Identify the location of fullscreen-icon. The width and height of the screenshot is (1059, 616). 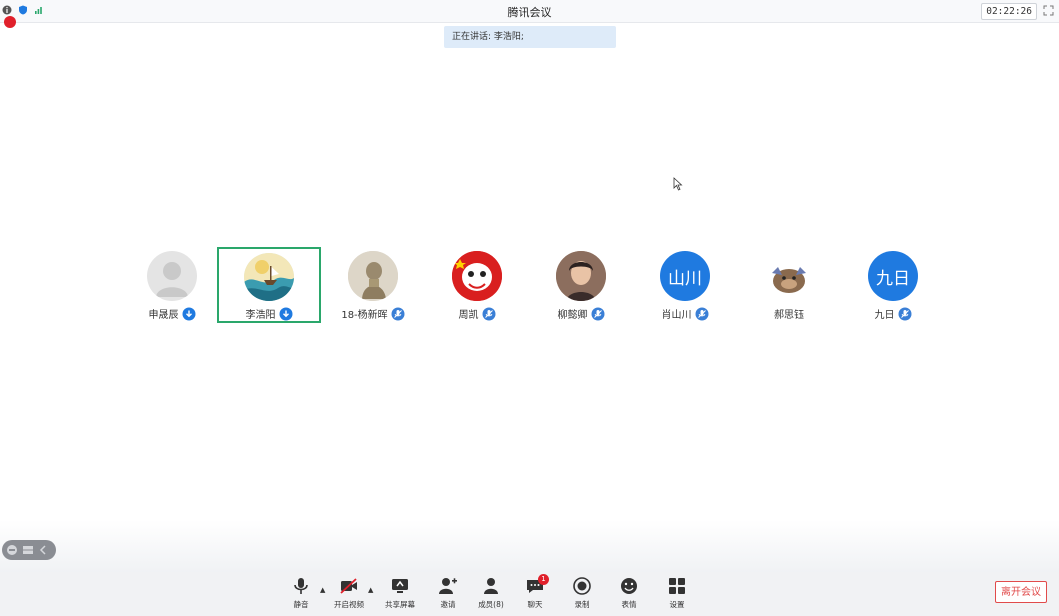
(1048, 10).